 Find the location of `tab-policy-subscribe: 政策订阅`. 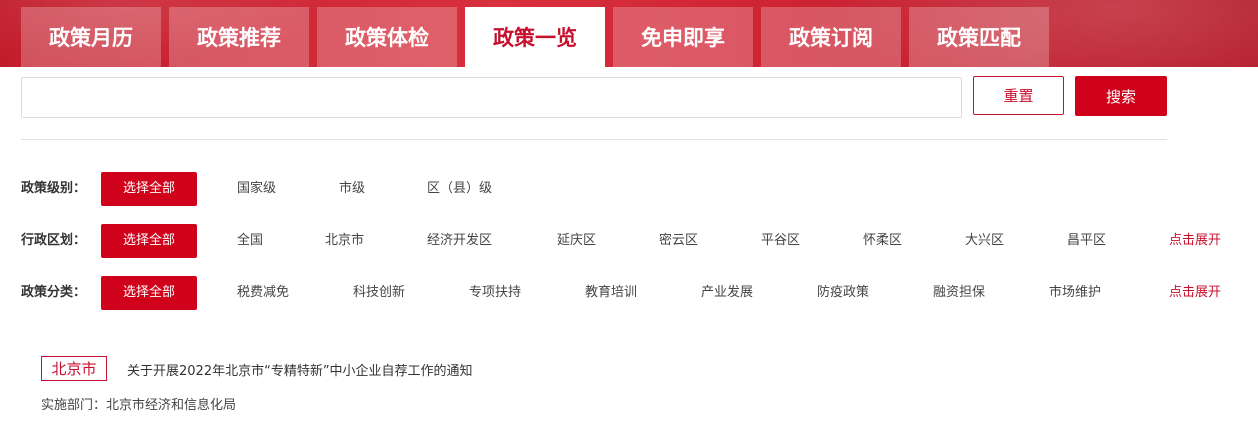

tab-policy-subscribe: 政策订阅 is located at coordinates (831, 37).